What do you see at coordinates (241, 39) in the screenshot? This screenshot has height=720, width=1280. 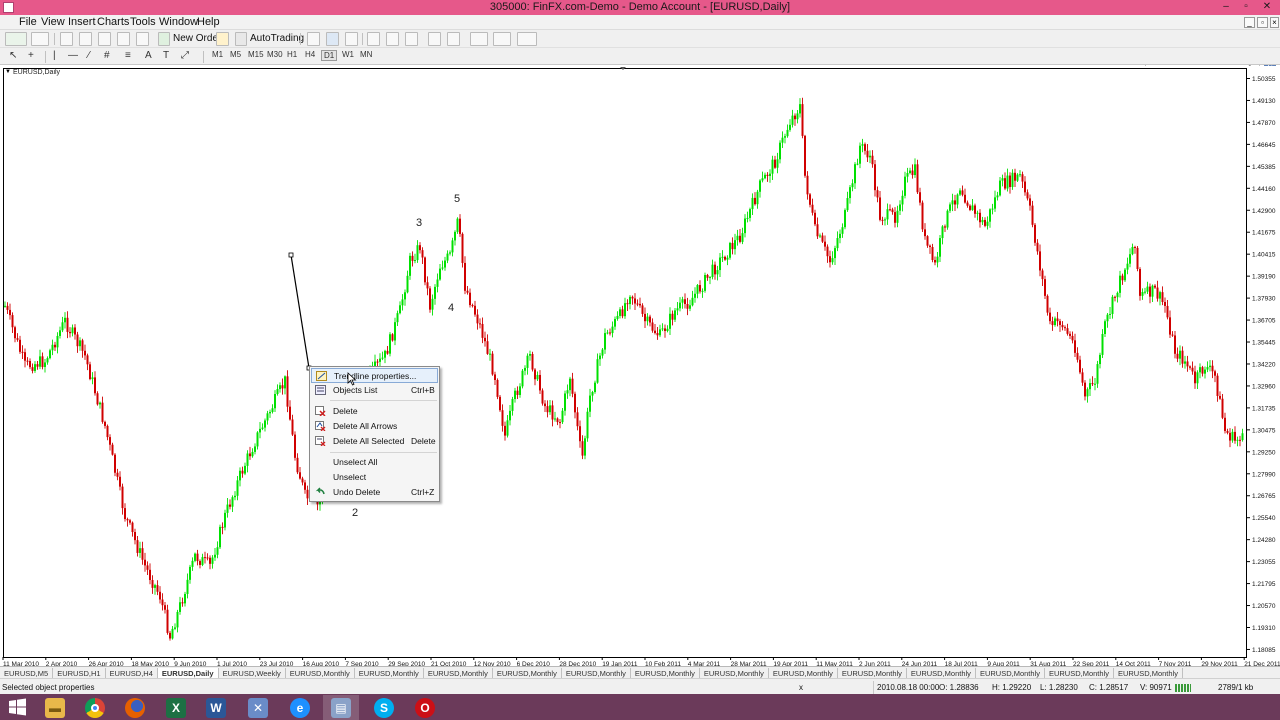 I see `autotrading-icon` at bounding box center [241, 39].